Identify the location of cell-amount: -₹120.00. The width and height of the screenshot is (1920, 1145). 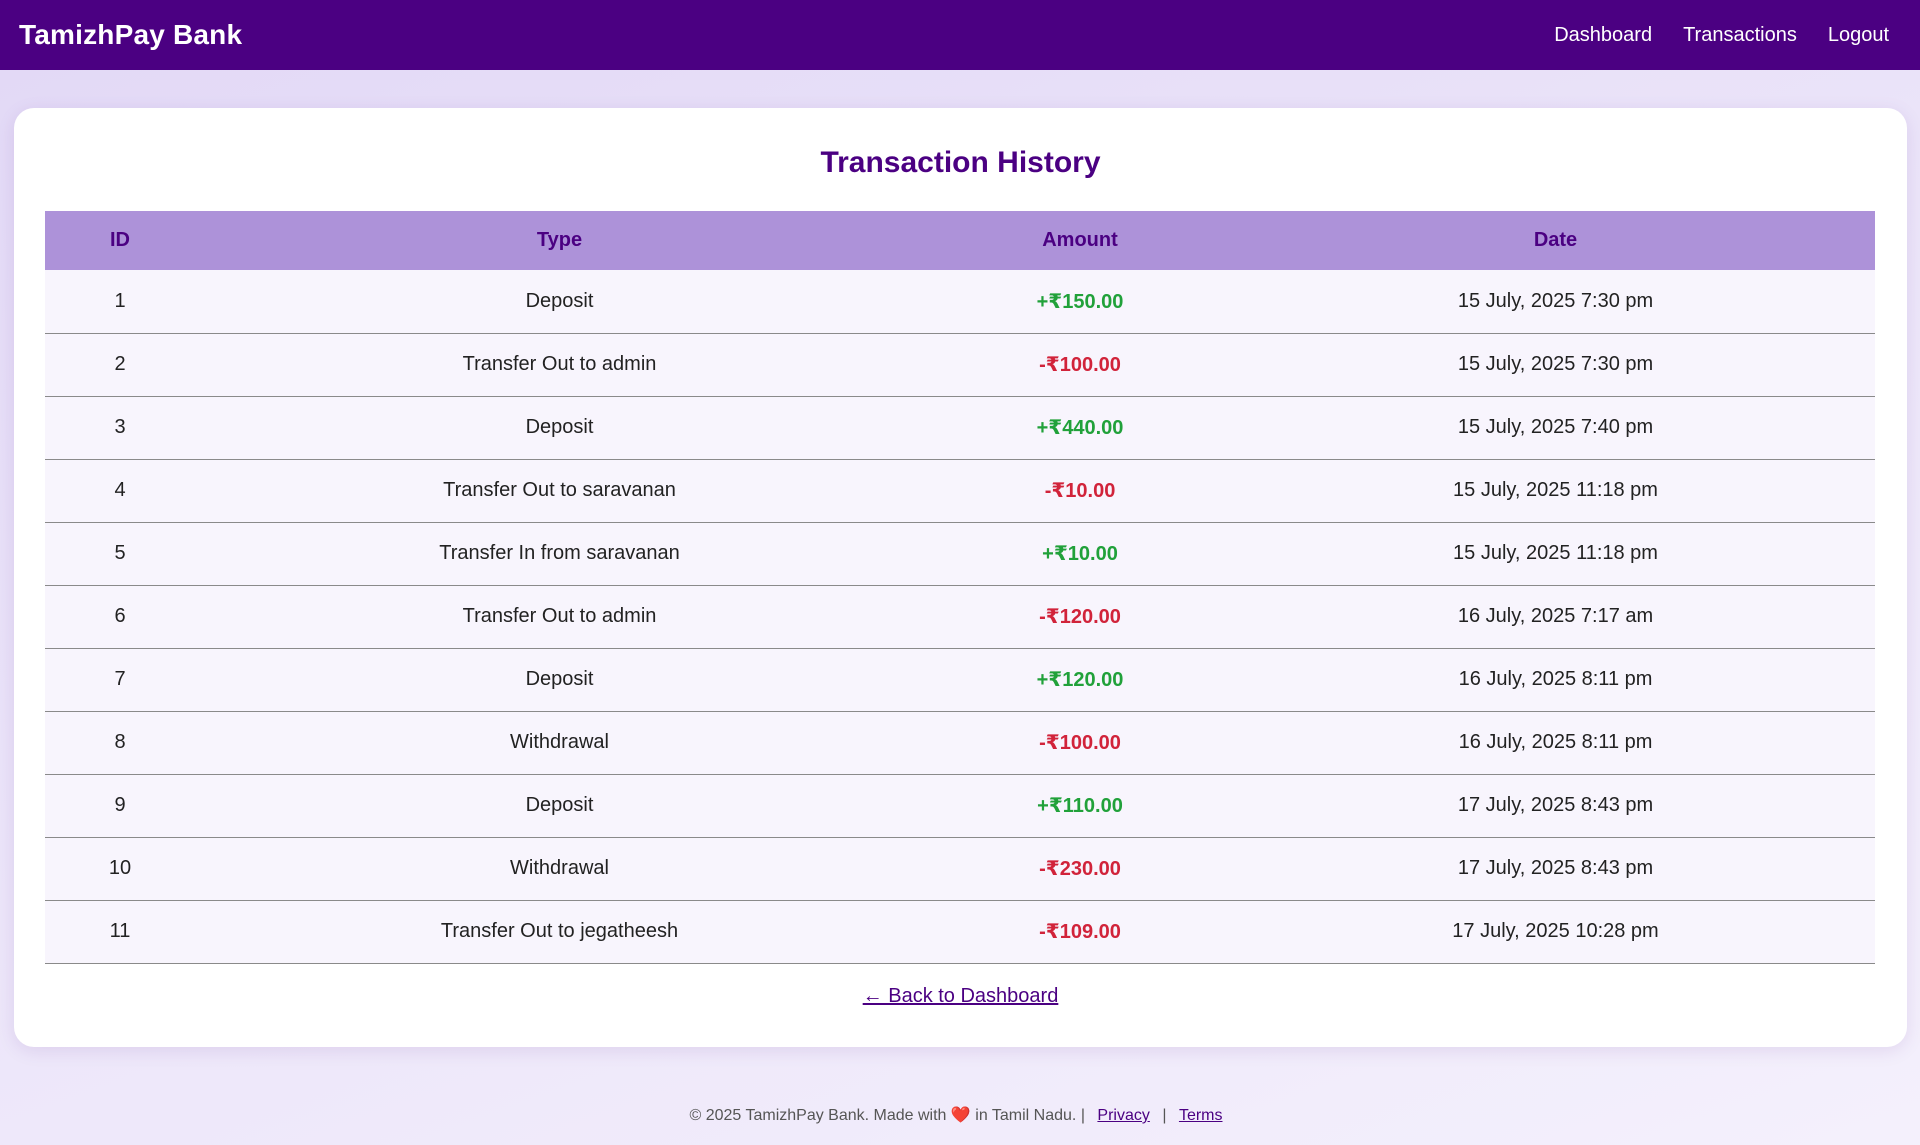
(1080, 617).